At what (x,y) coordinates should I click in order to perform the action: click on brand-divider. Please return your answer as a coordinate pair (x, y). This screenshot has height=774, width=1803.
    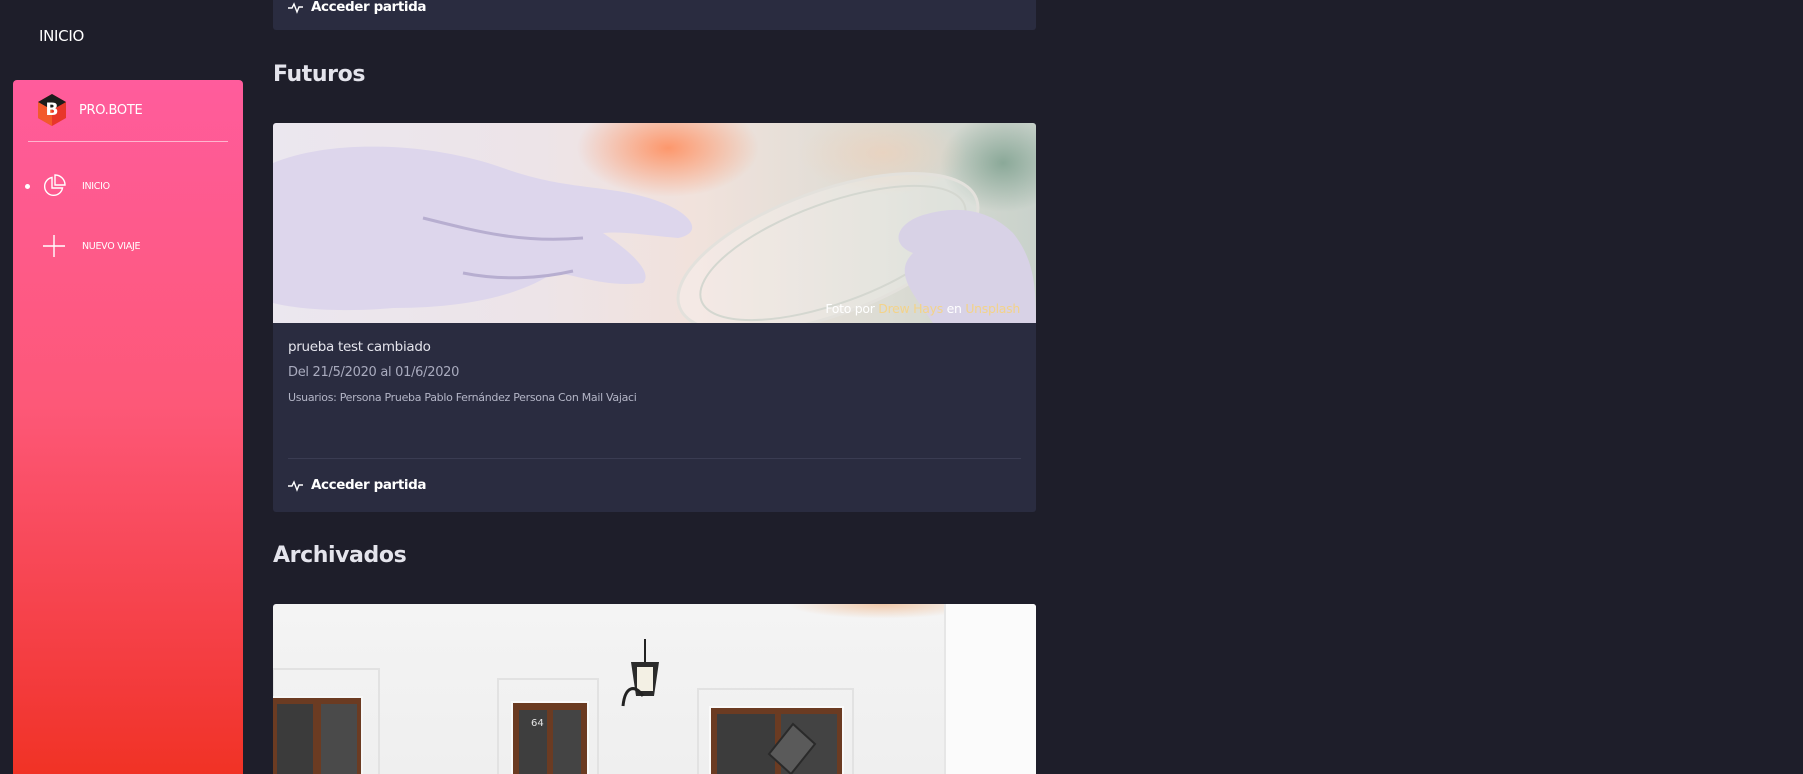
    Looking at the image, I should click on (128, 141).